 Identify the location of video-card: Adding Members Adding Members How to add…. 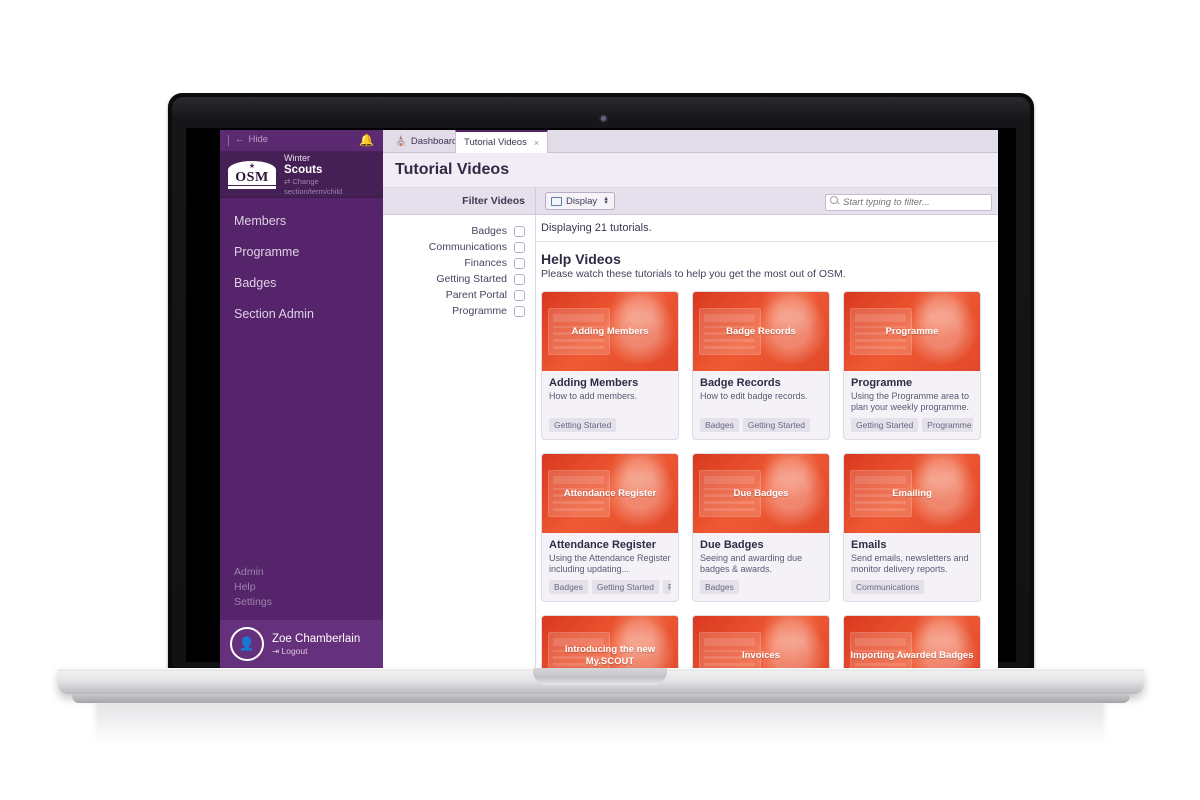
(610, 365).